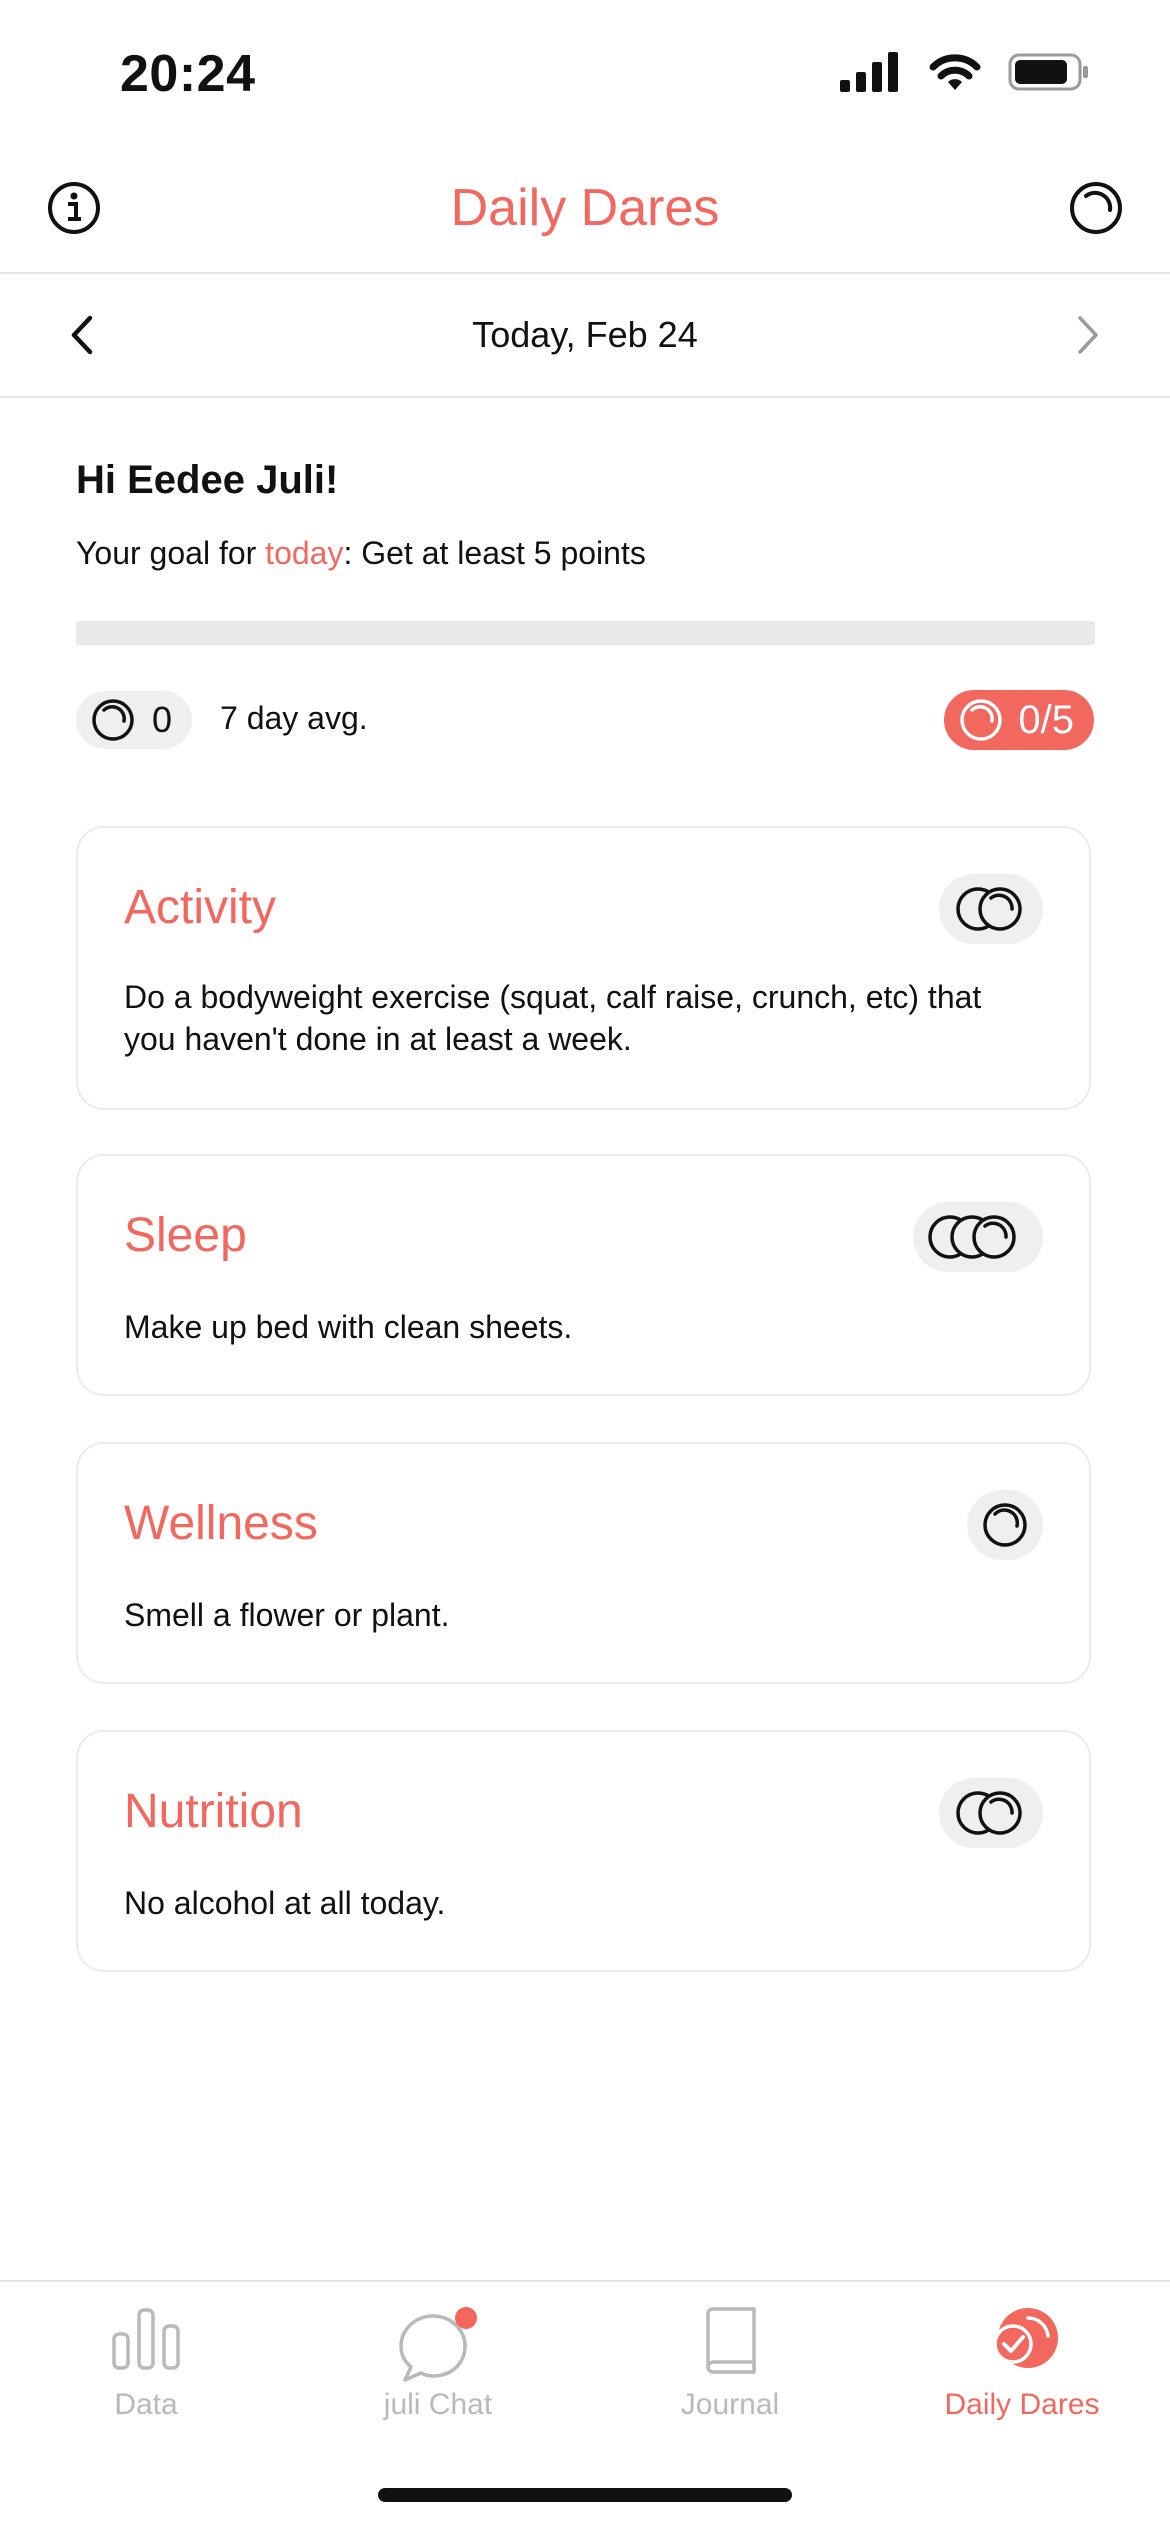 Image resolution: width=1170 pixels, height=2534 pixels. What do you see at coordinates (285, 1903) in the screenshot?
I see `card-description: No alcohol at all today.` at bounding box center [285, 1903].